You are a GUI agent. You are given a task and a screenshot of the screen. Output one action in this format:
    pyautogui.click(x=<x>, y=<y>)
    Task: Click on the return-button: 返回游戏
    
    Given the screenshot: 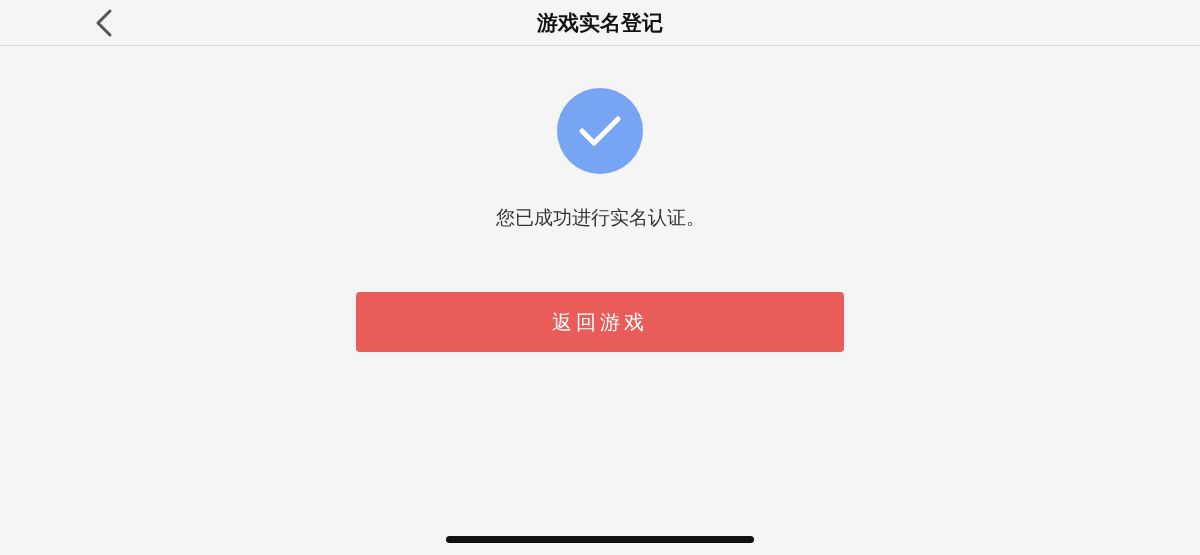 What is the action you would take?
    pyautogui.click(x=600, y=321)
    